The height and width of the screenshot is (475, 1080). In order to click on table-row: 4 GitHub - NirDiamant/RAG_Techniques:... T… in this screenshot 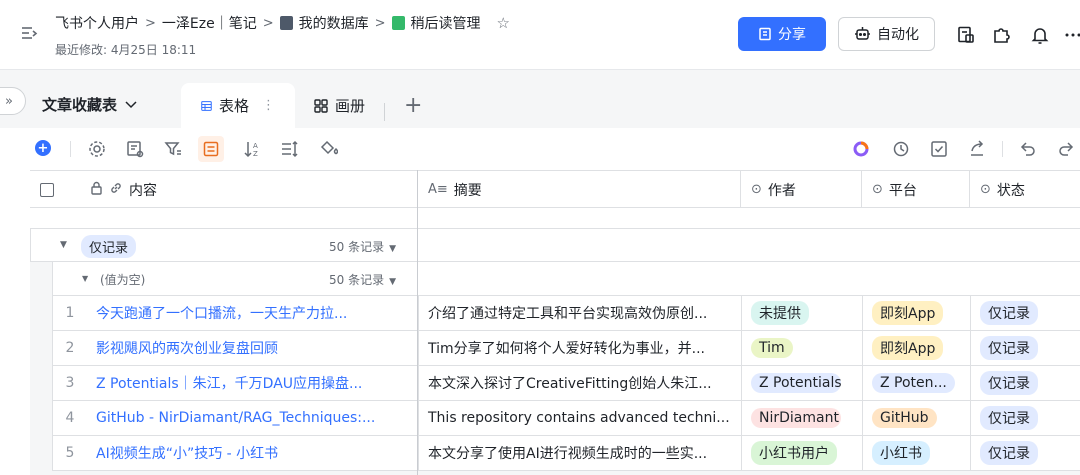, I will do `click(566, 418)`.